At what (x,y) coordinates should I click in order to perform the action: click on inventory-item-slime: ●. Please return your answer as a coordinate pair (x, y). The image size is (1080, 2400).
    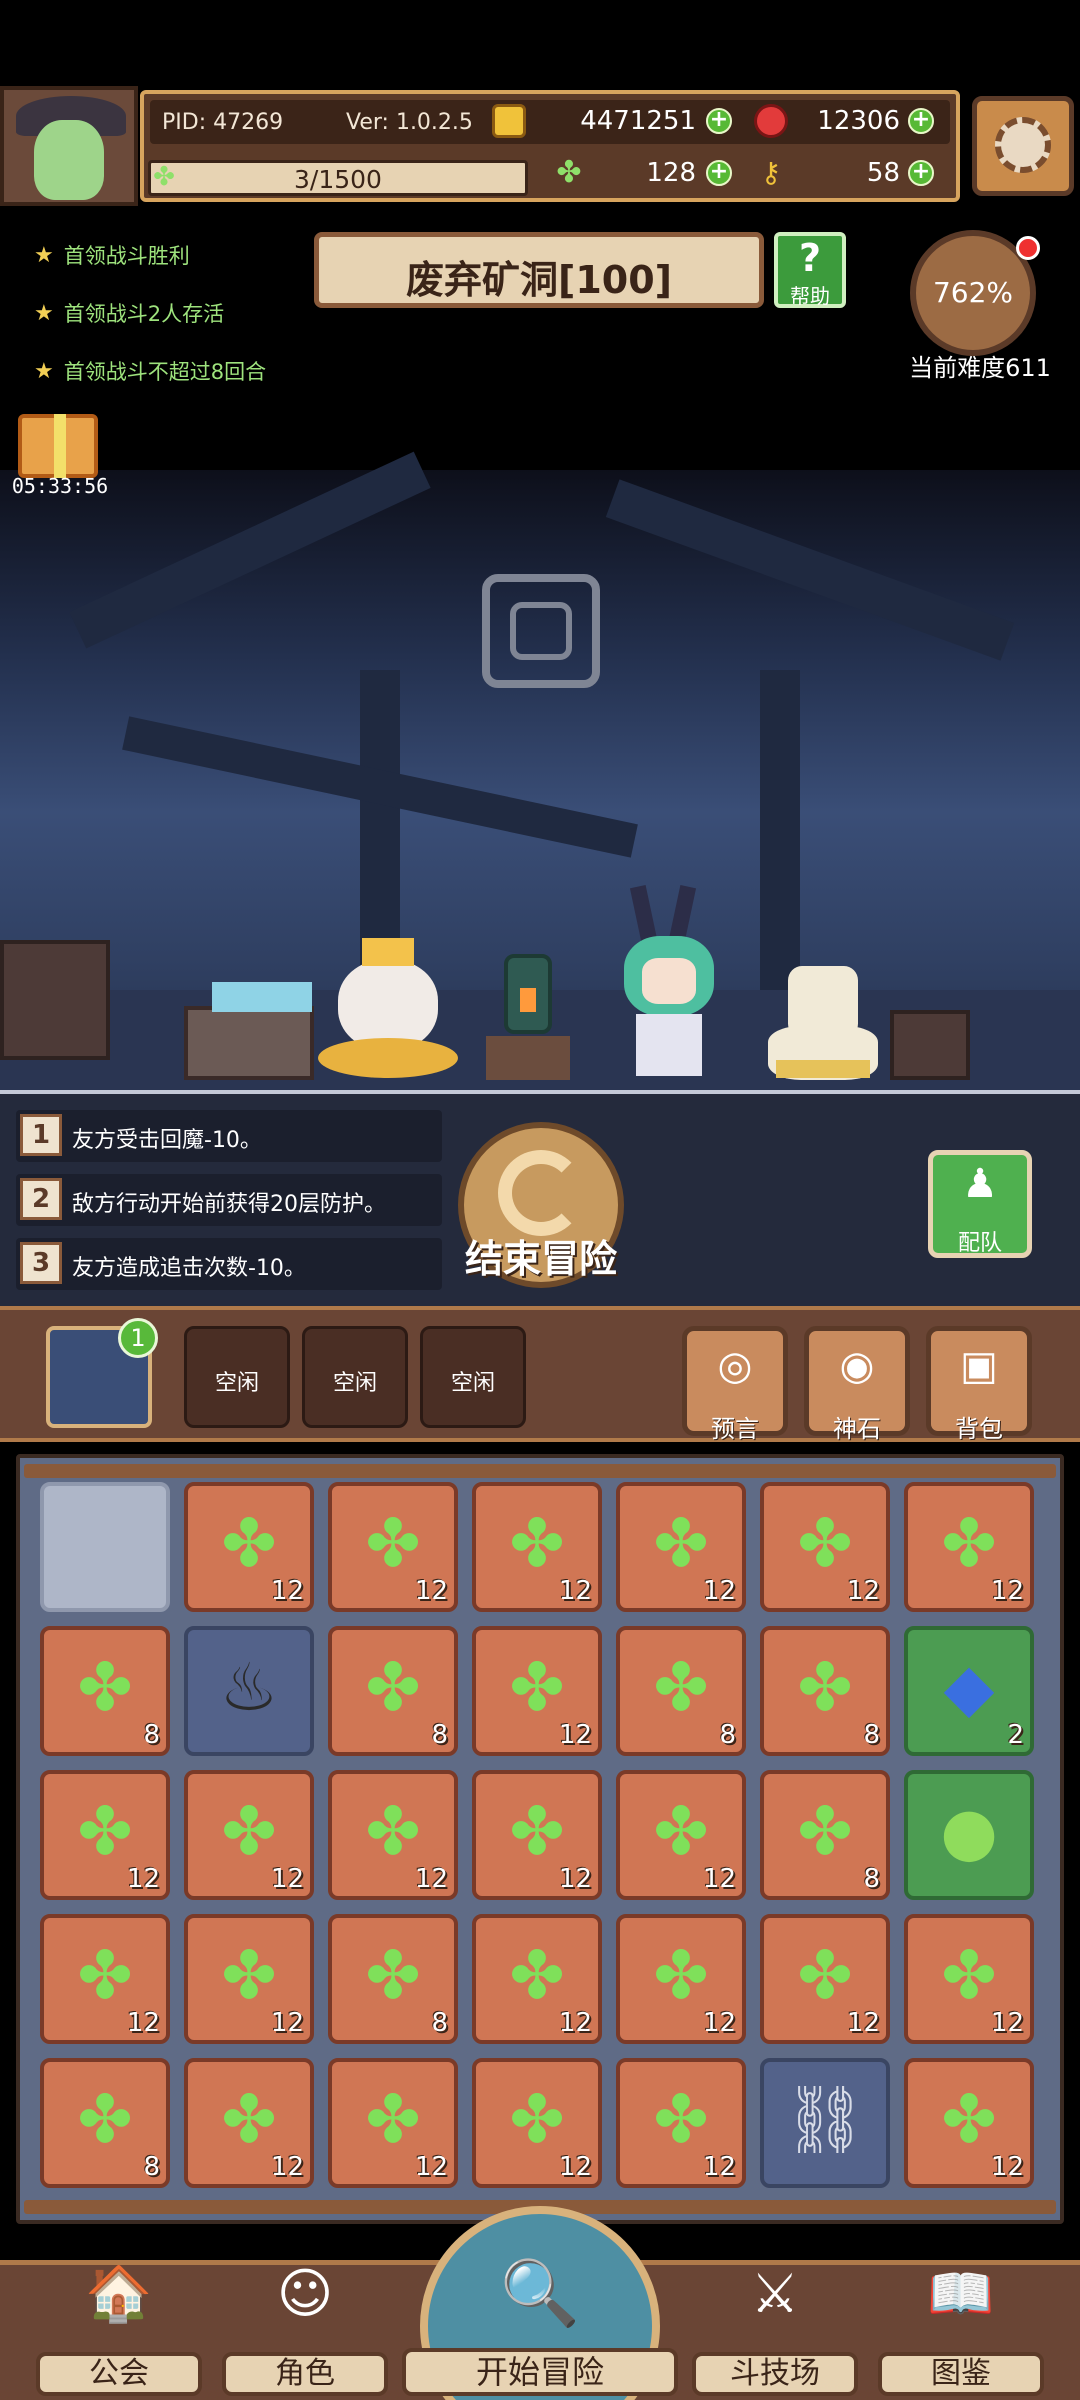
    Looking at the image, I should click on (969, 1835).